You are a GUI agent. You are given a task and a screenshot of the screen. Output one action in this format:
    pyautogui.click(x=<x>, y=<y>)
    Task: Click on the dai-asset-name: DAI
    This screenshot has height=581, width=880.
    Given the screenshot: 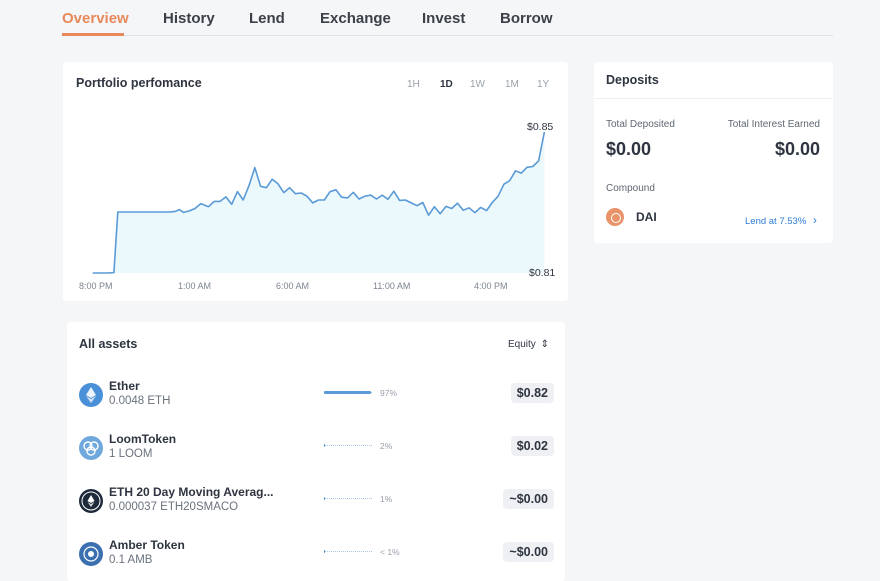 What is the action you would take?
    pyautogui.click(x=646, y=217)
    